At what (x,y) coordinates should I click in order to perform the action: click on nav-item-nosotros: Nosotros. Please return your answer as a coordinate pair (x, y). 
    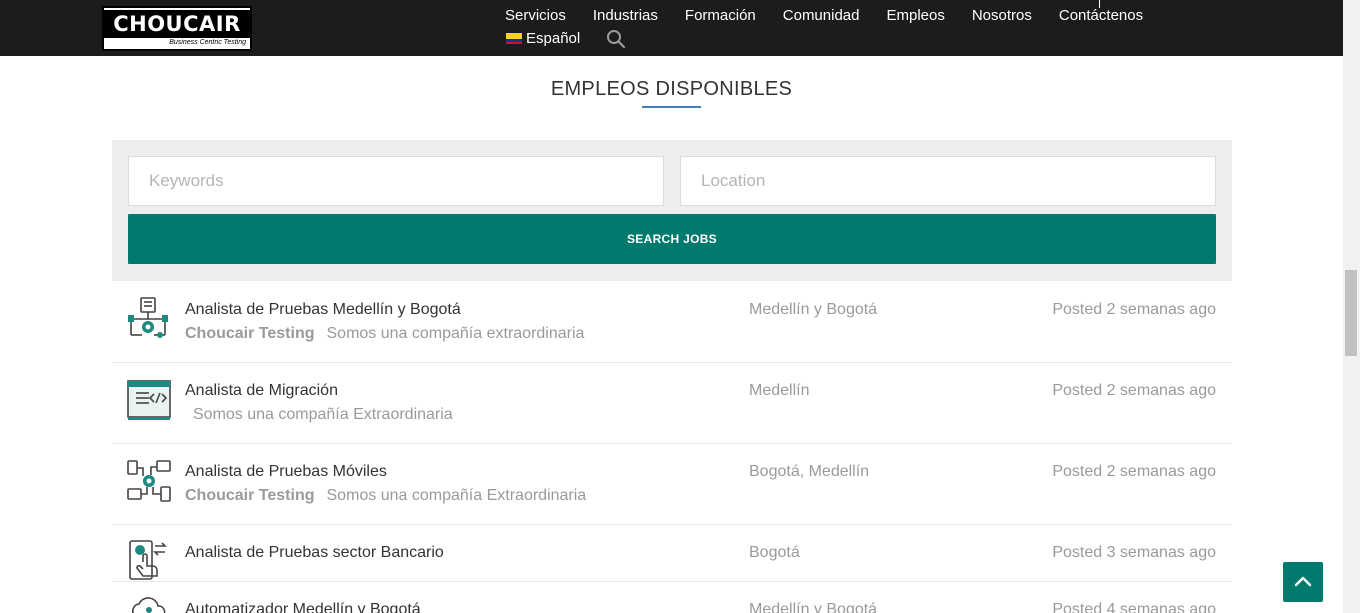
    Looking at the image, I should click on (1002, 16).